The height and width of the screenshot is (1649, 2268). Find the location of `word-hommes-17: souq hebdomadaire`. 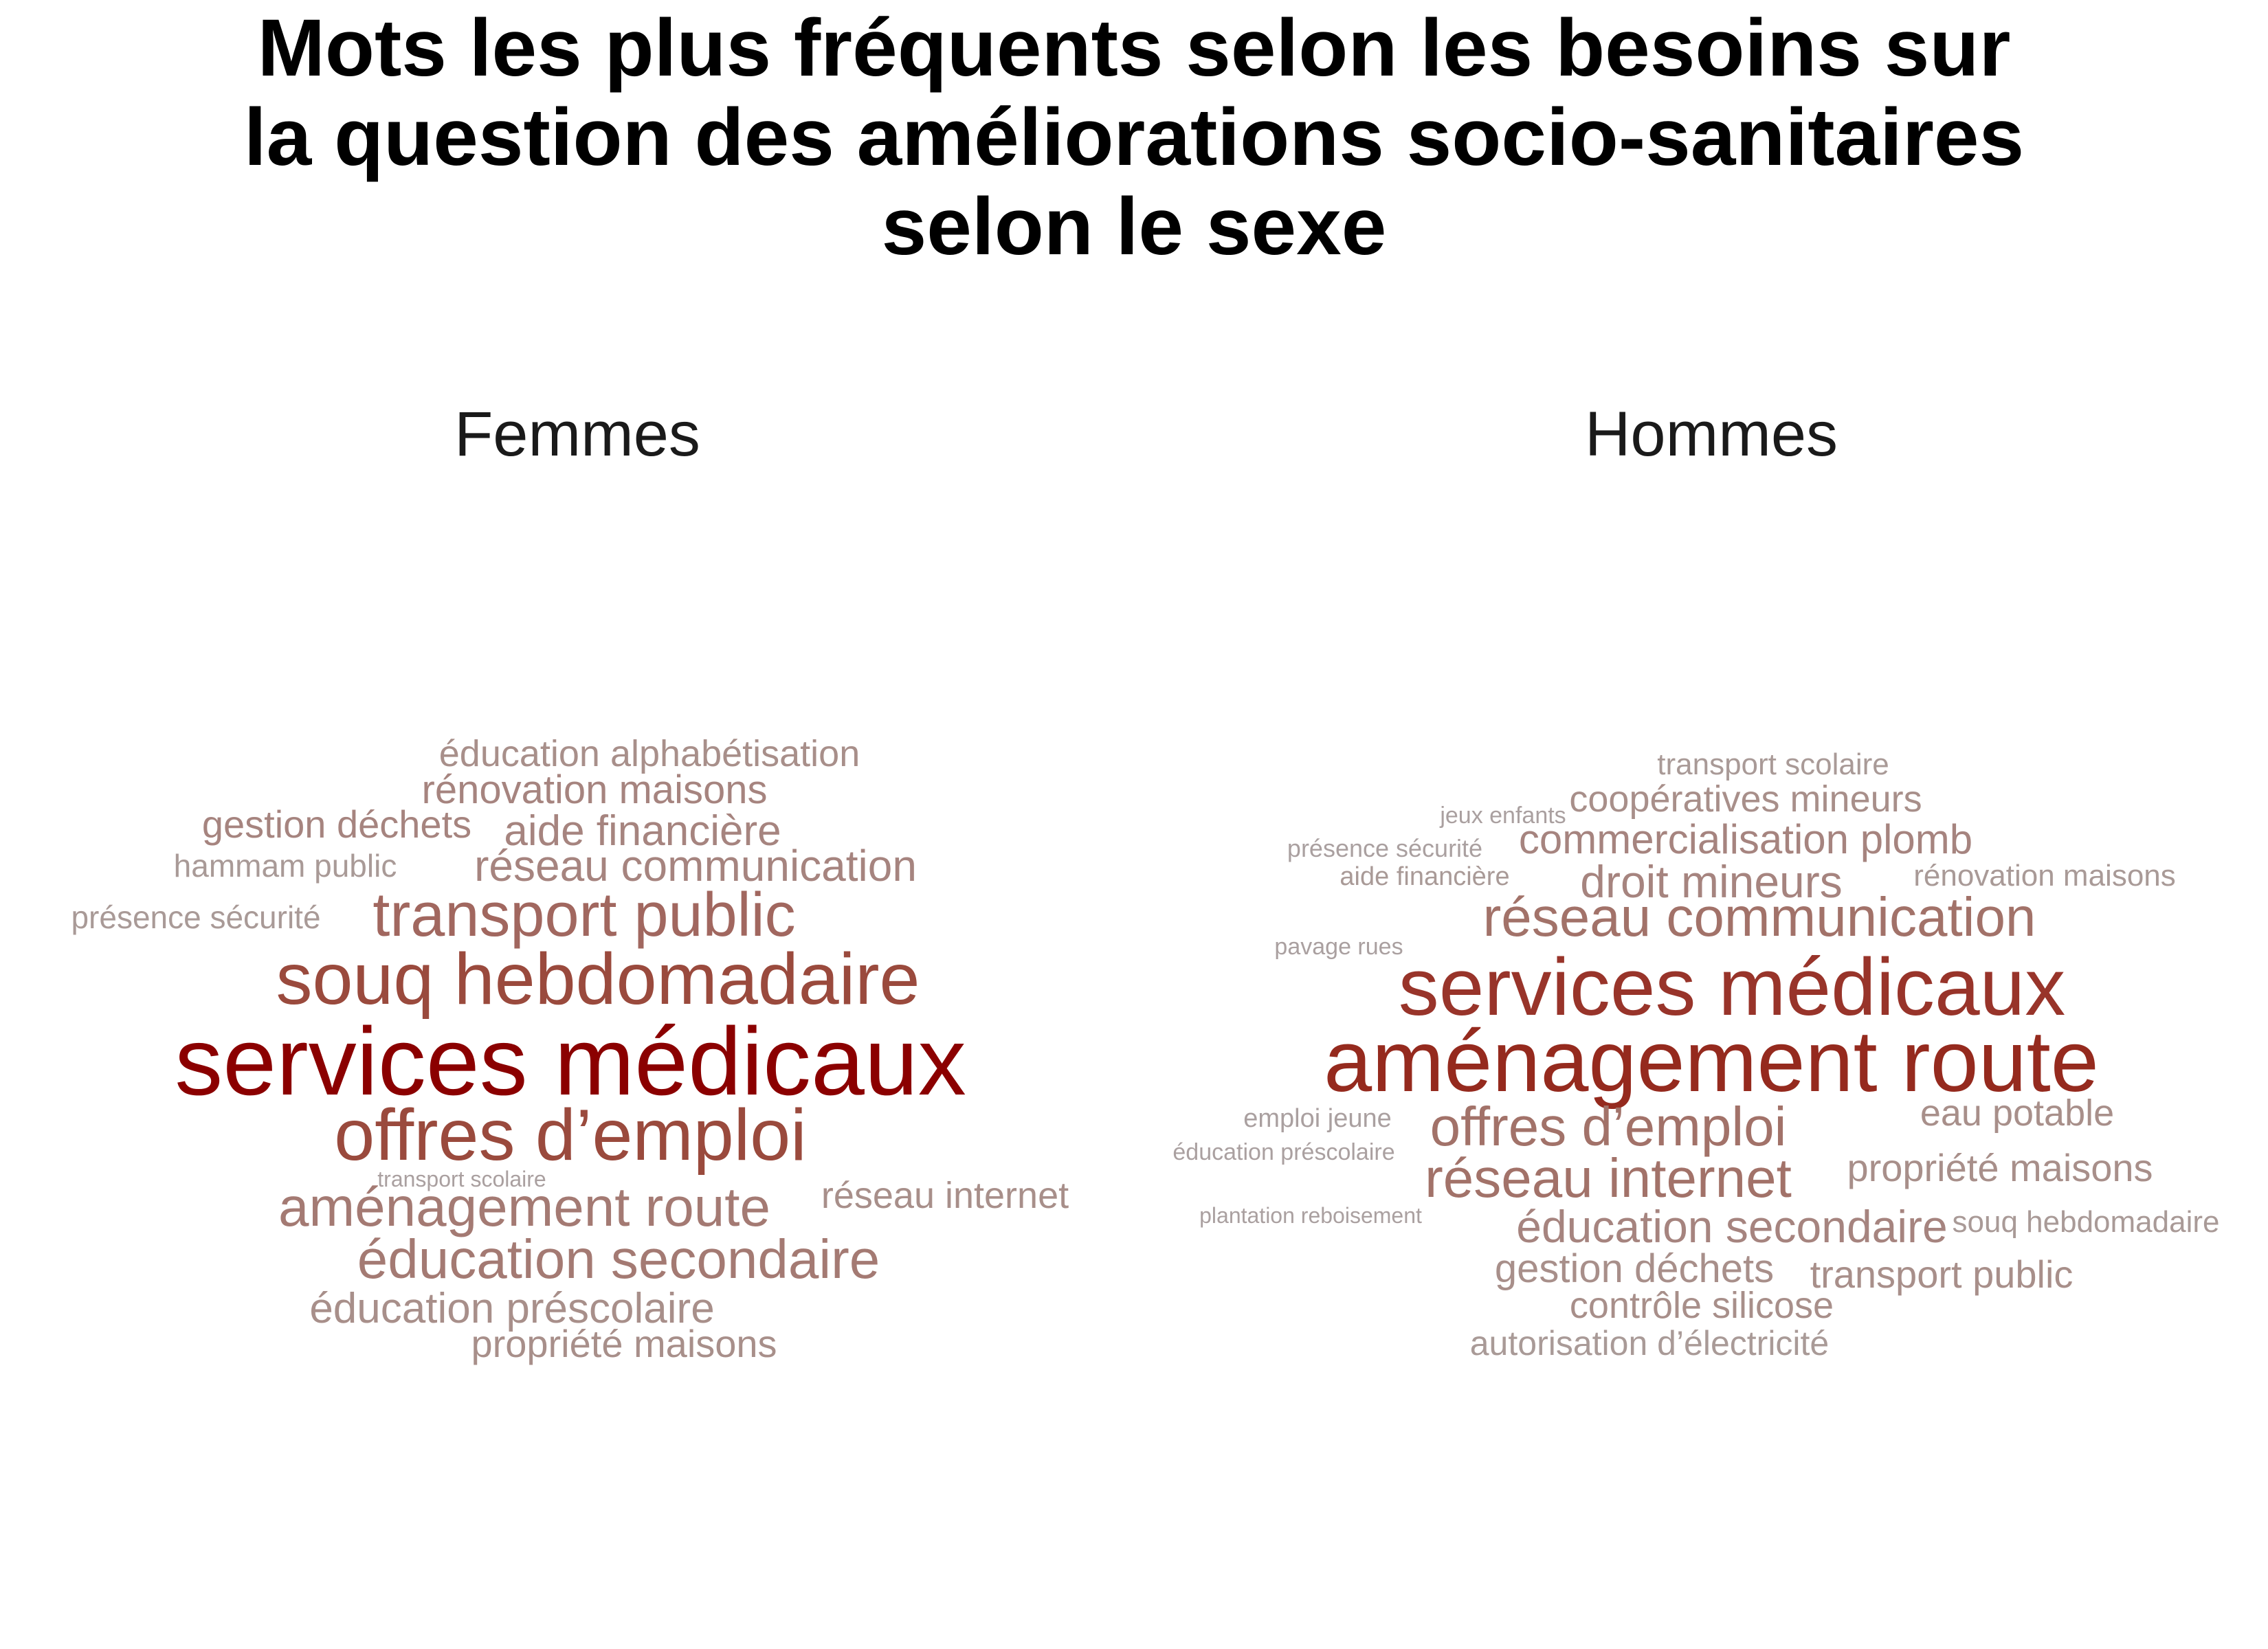

word-hommes-17: souq hebdomadaire is located at coordinates (2086, 1222).